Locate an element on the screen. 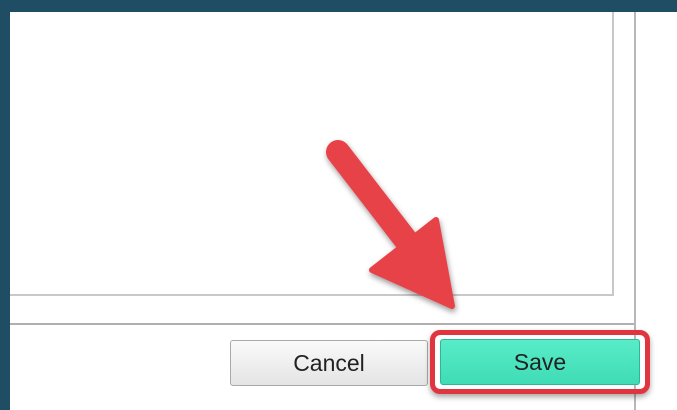  save-button: Save is located at coordinates (540, 362).